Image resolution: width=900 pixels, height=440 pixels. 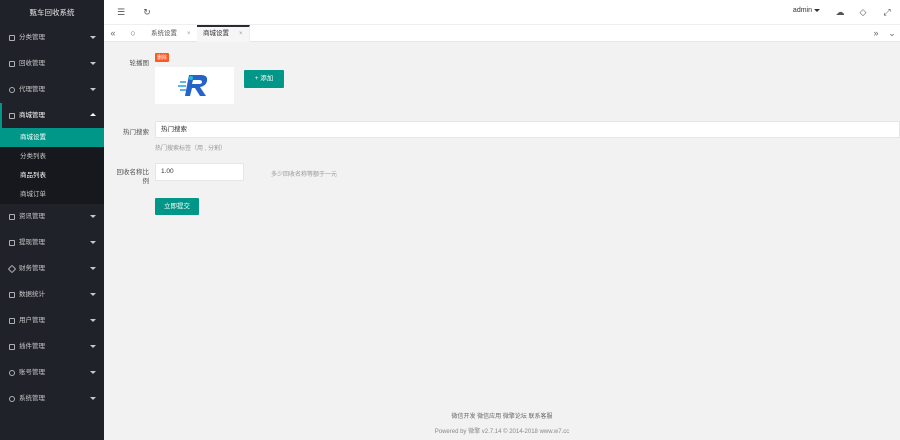 I want to click on withdraw-icon, so click(x=12, y=243).